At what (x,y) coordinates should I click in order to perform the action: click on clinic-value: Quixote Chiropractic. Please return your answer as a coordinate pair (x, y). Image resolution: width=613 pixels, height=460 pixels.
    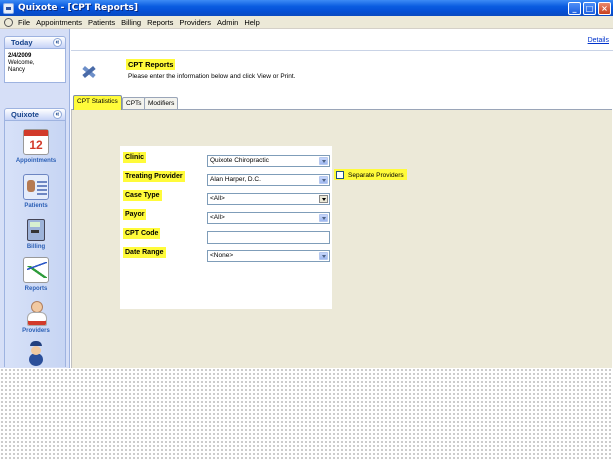
    Looking at the image, I should click on (239, 160).